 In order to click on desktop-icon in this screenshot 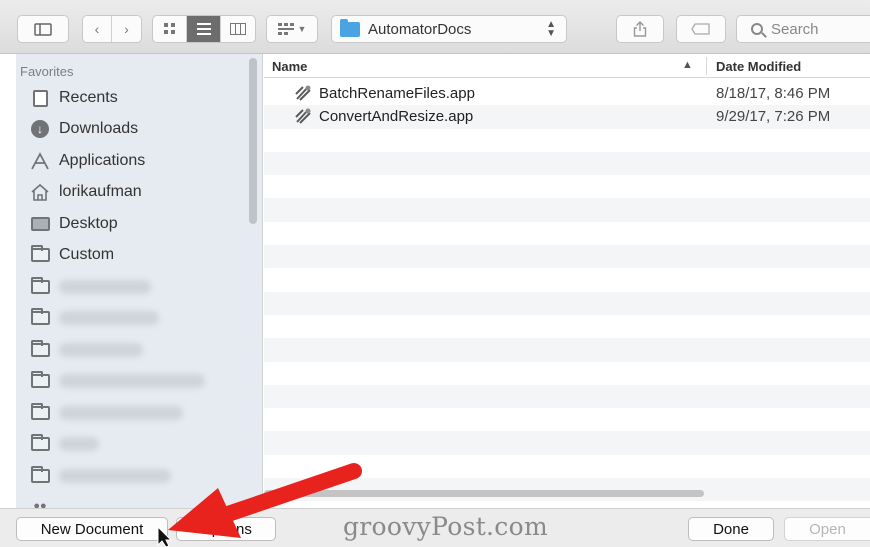, I will do `click(40, 224)`.